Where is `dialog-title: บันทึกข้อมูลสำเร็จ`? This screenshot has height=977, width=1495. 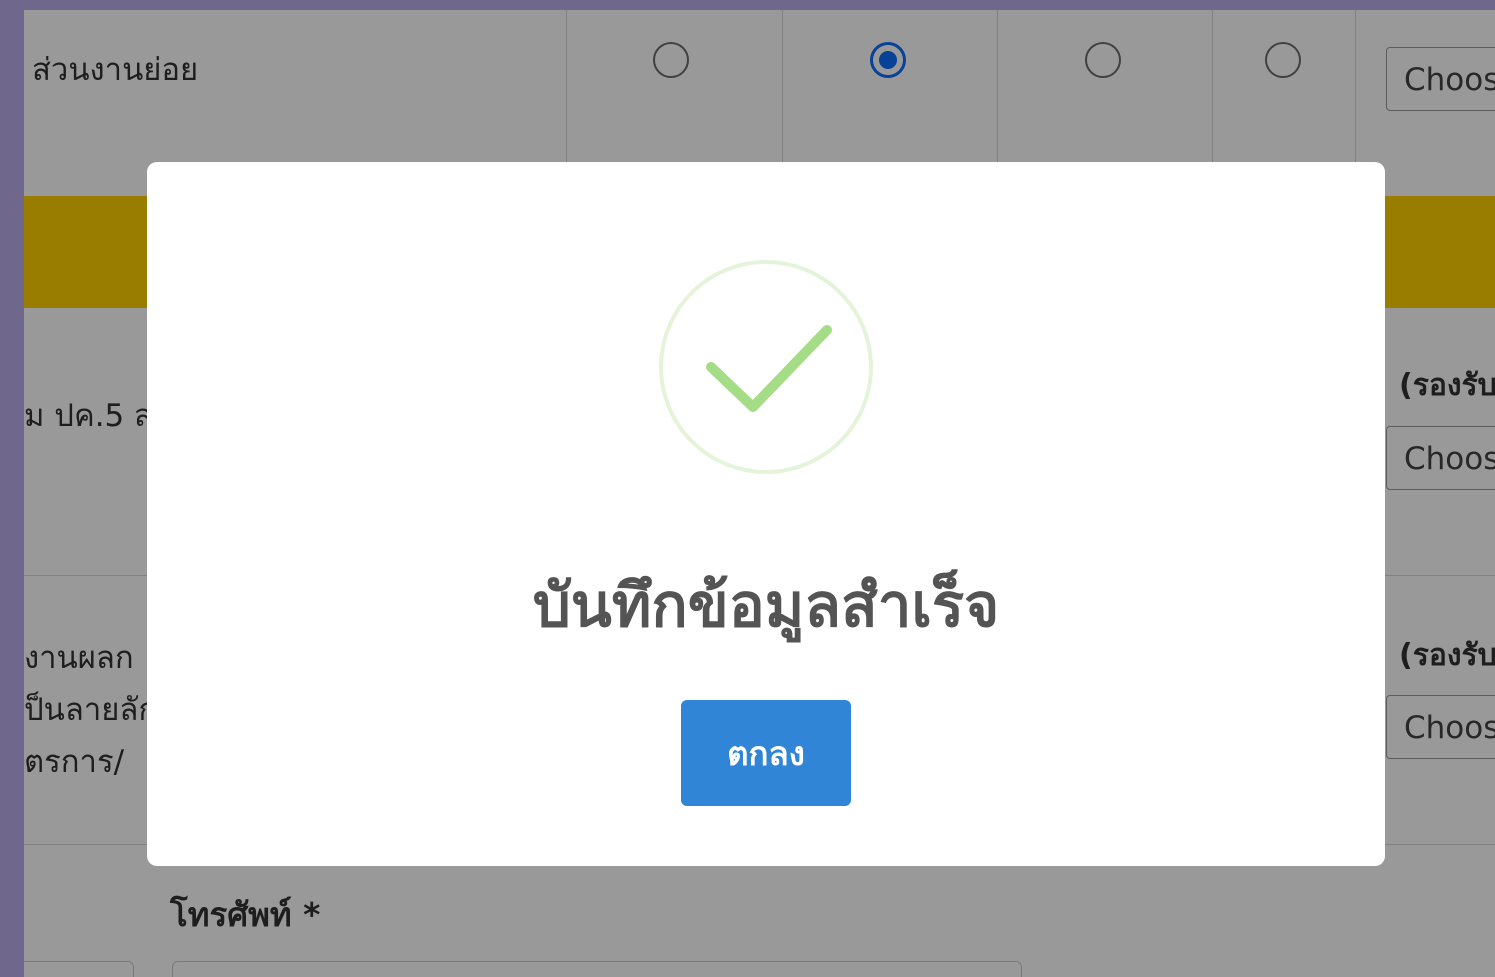
dialog-title: บันทึกข้อมูลสำเร็จ is located at coordinates (766, 606).